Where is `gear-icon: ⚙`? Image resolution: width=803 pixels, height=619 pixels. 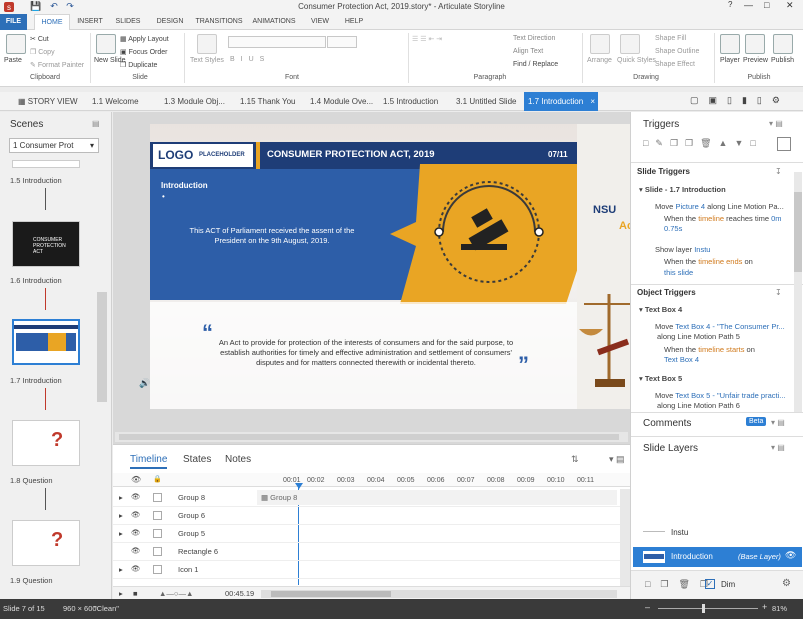 gear-icon: ⚙ is located at coordinates (786, 583).